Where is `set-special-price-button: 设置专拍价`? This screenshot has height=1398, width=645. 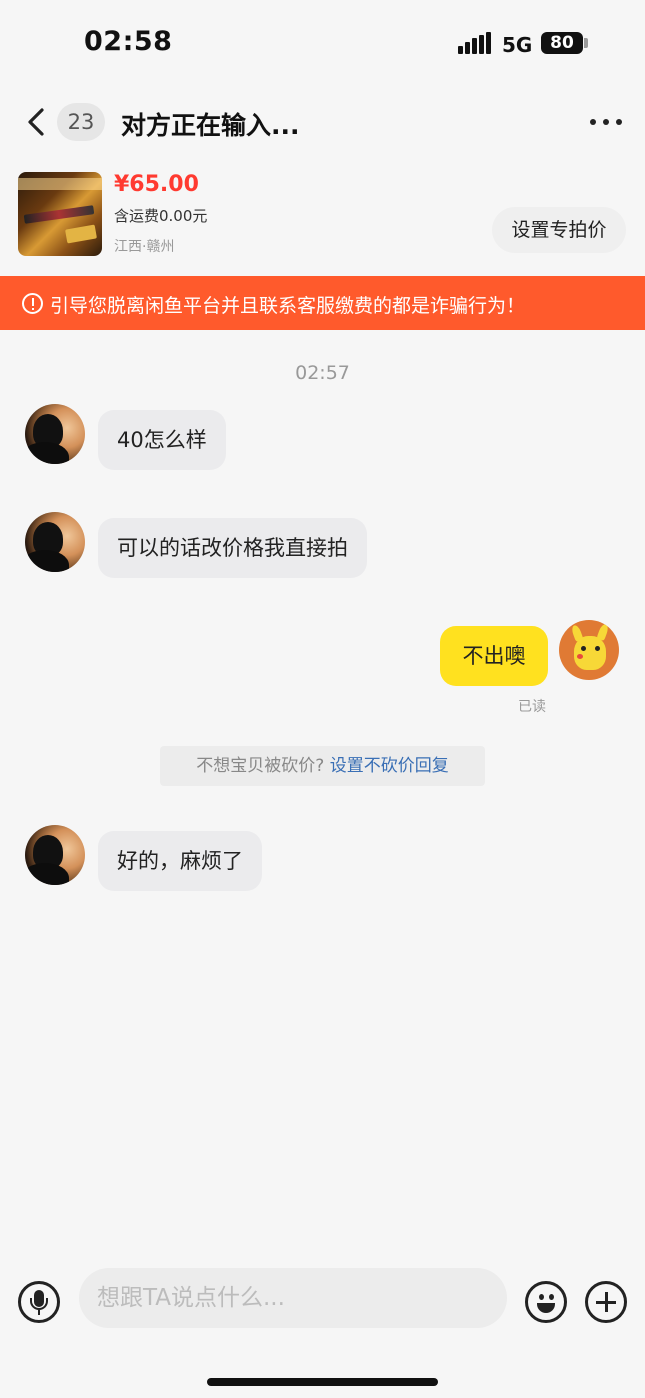
set-special-price-button: 设置专拍价 is located at coordinates (559, 230).